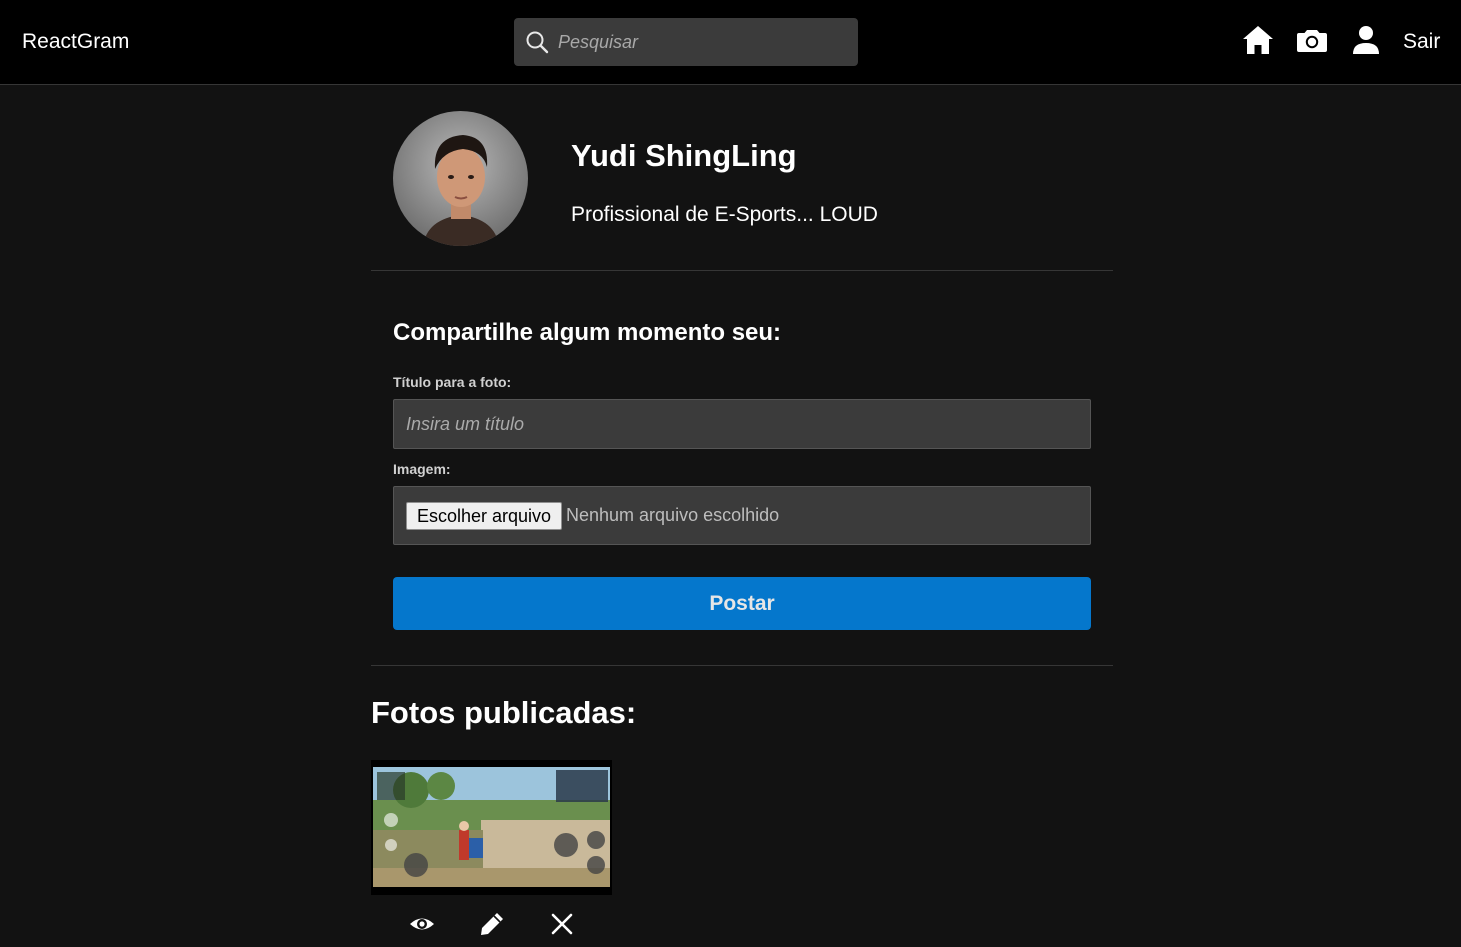 The height and width of the screenshot is (947, 1461). I want to click on navbar: ReactGram Sair, so click(730, 42).